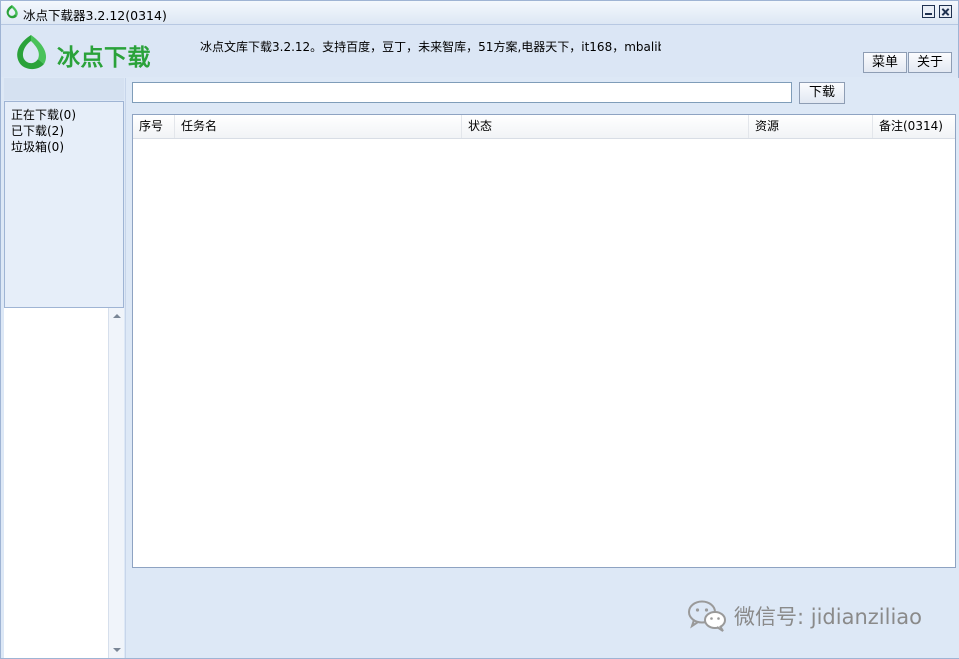  What do you see at coordinates (822, 93) in the screenshot?
I see `download-button: 下载` at bounding box center [822, 93].